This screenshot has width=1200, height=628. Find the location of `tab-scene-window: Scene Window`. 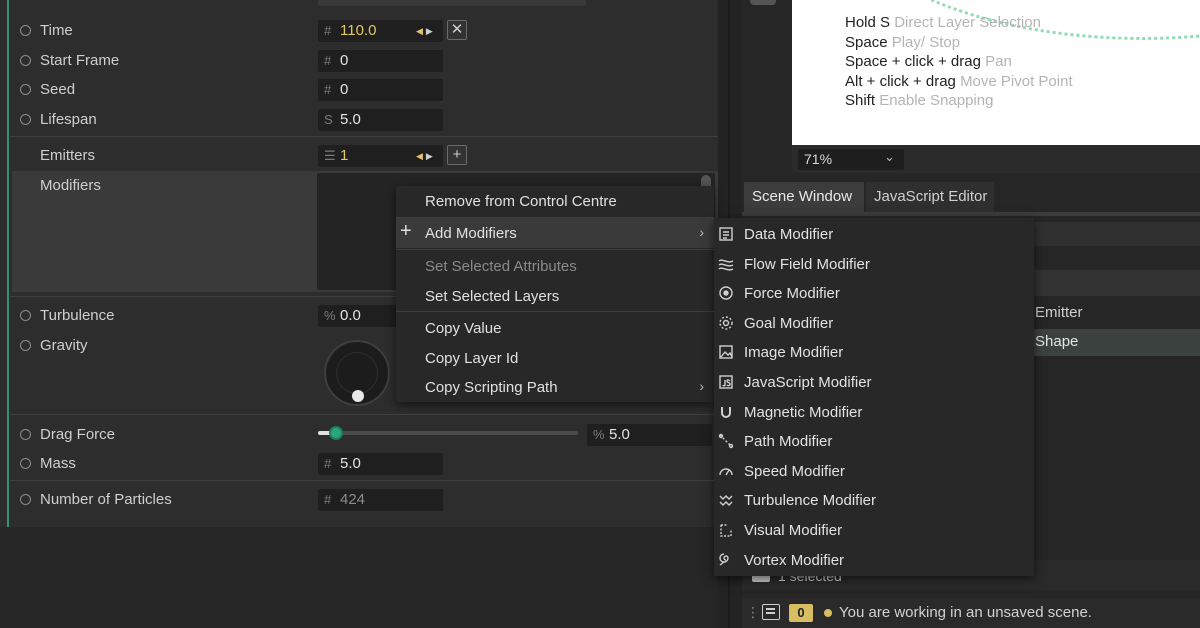

tab-scene-window: Scene Window is located at coordinates (804, 197).